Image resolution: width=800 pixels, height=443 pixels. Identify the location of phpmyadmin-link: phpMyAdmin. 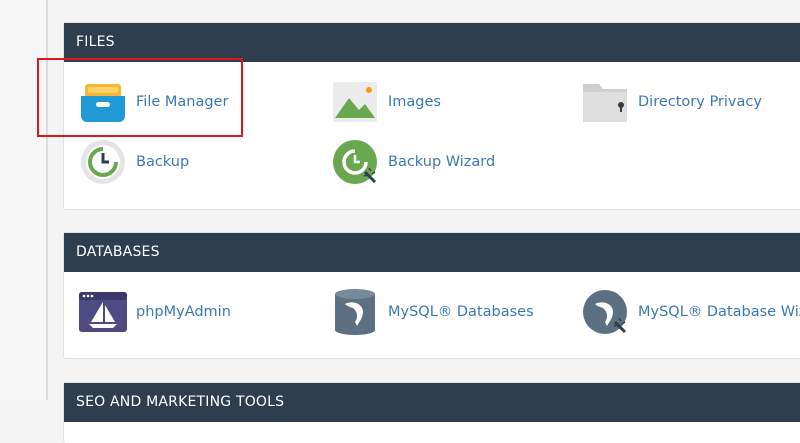
(155, 312).